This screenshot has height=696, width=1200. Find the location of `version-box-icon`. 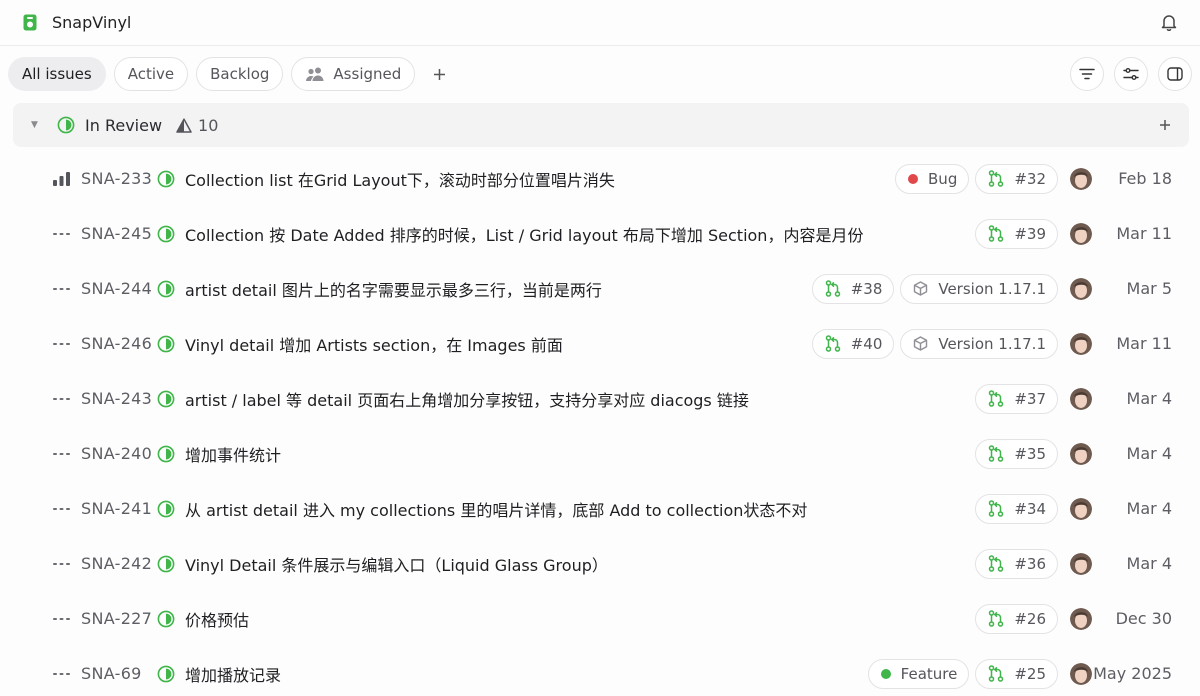

version-box-icon is located at coordinates (925, 343).